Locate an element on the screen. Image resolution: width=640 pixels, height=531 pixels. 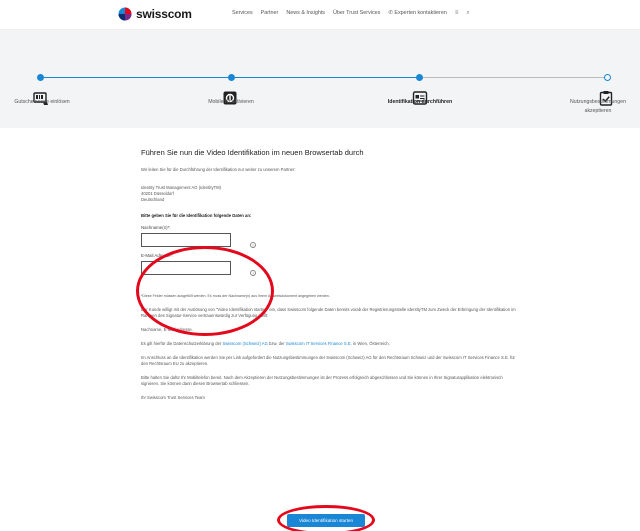
step-1-dot is located at coordinates (40, 77).